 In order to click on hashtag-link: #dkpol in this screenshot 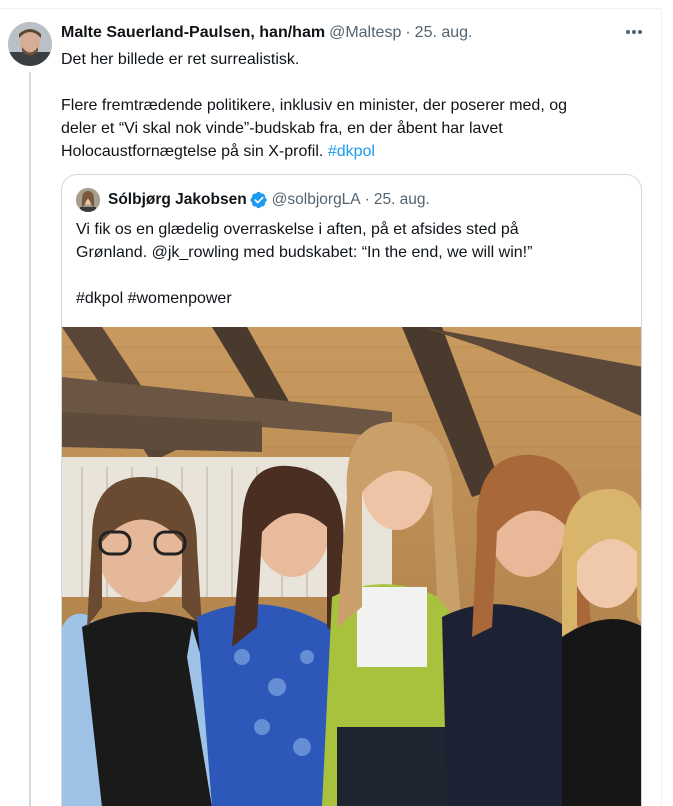, I will do `click(351, 151)`.